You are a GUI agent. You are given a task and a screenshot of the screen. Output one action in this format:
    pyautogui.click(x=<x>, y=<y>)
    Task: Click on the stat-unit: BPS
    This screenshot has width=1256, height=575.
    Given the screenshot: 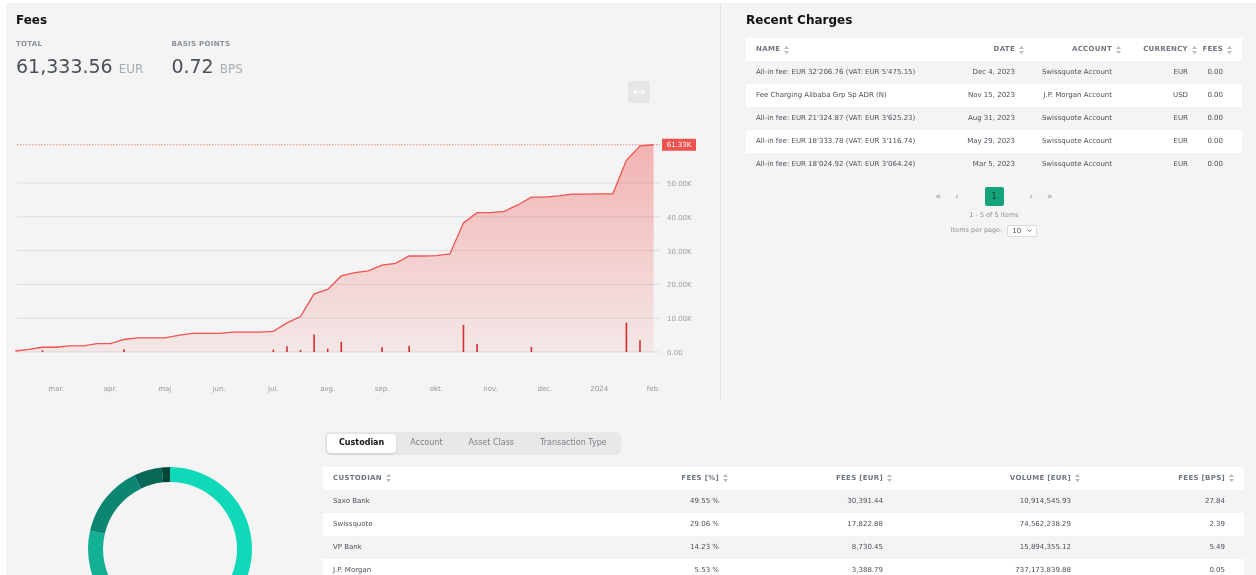 What is the action you would take?
    pyautogui.click(x=231, y=69)
    